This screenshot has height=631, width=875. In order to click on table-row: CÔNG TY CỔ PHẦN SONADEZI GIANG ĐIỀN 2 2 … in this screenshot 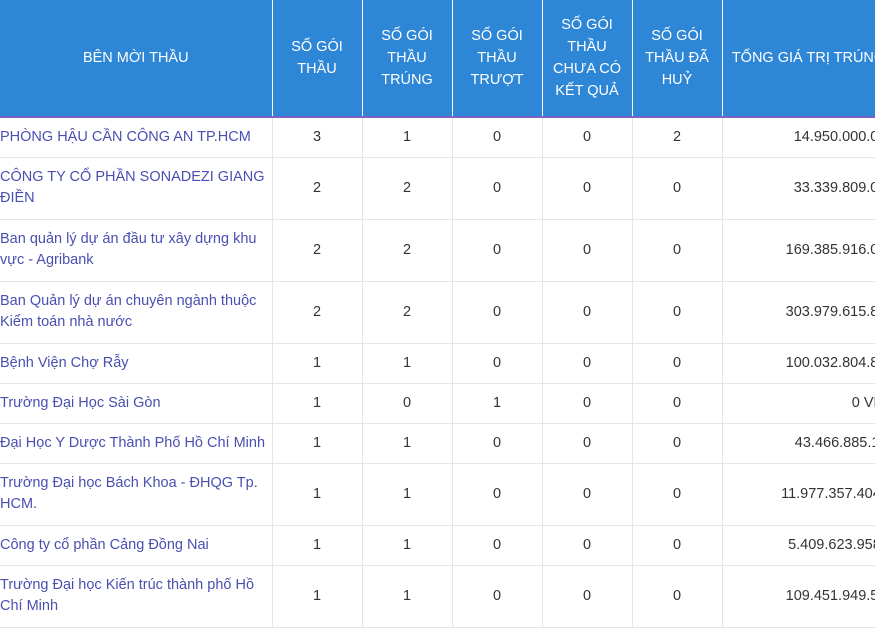, I will do `click(437, 188)`.